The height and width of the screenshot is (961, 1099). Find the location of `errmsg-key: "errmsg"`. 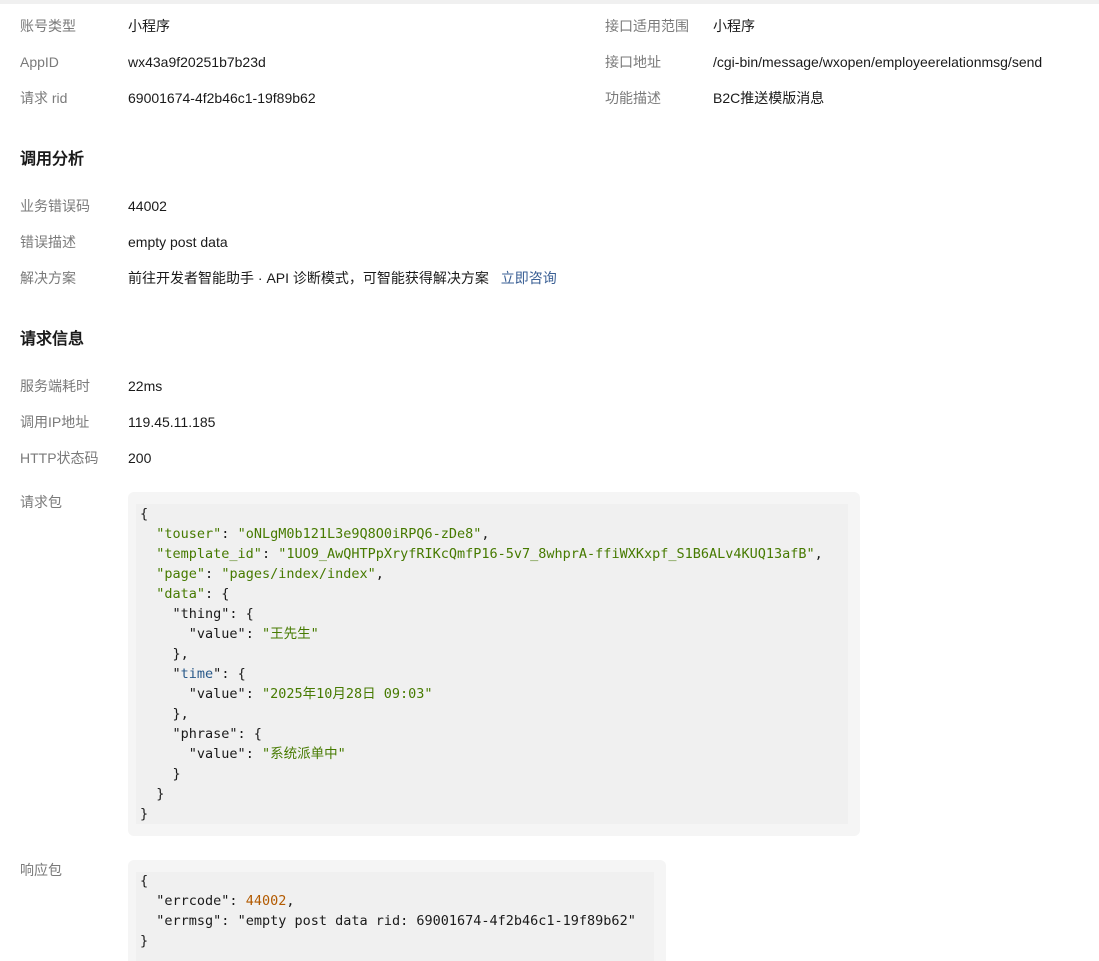

errmsg-key: "errmsg" is located at coordinates (189, 921).